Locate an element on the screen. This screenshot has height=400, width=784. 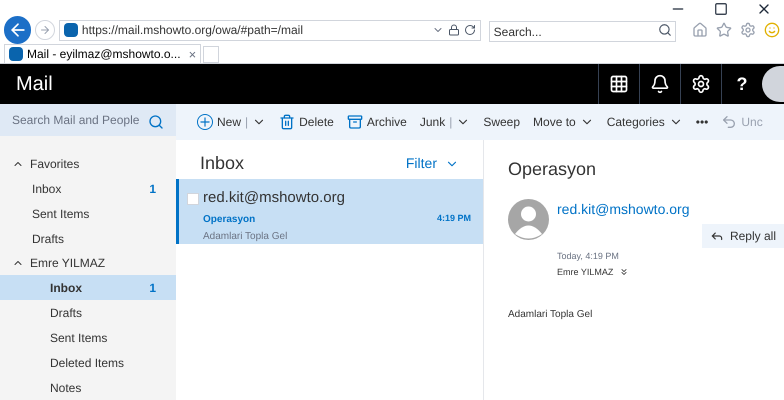
url-text: https://mail.mshowto.org/owa/#path=/mail is located at coordinates (193, 30).